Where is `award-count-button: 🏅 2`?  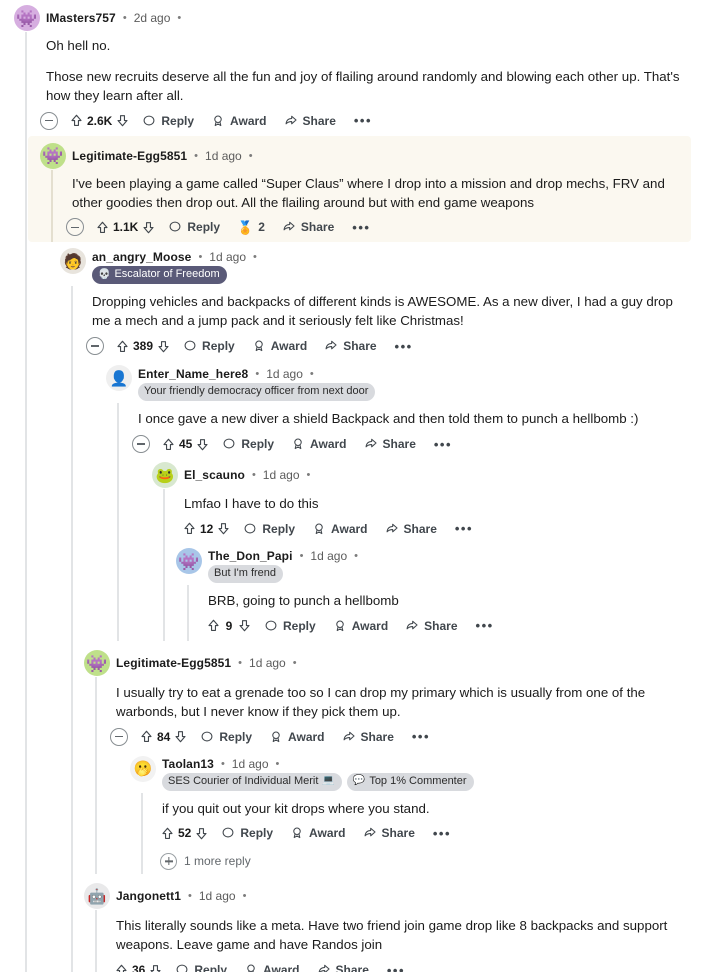
award-count-button: 🏅 2 is located at coordinates (251, 227).